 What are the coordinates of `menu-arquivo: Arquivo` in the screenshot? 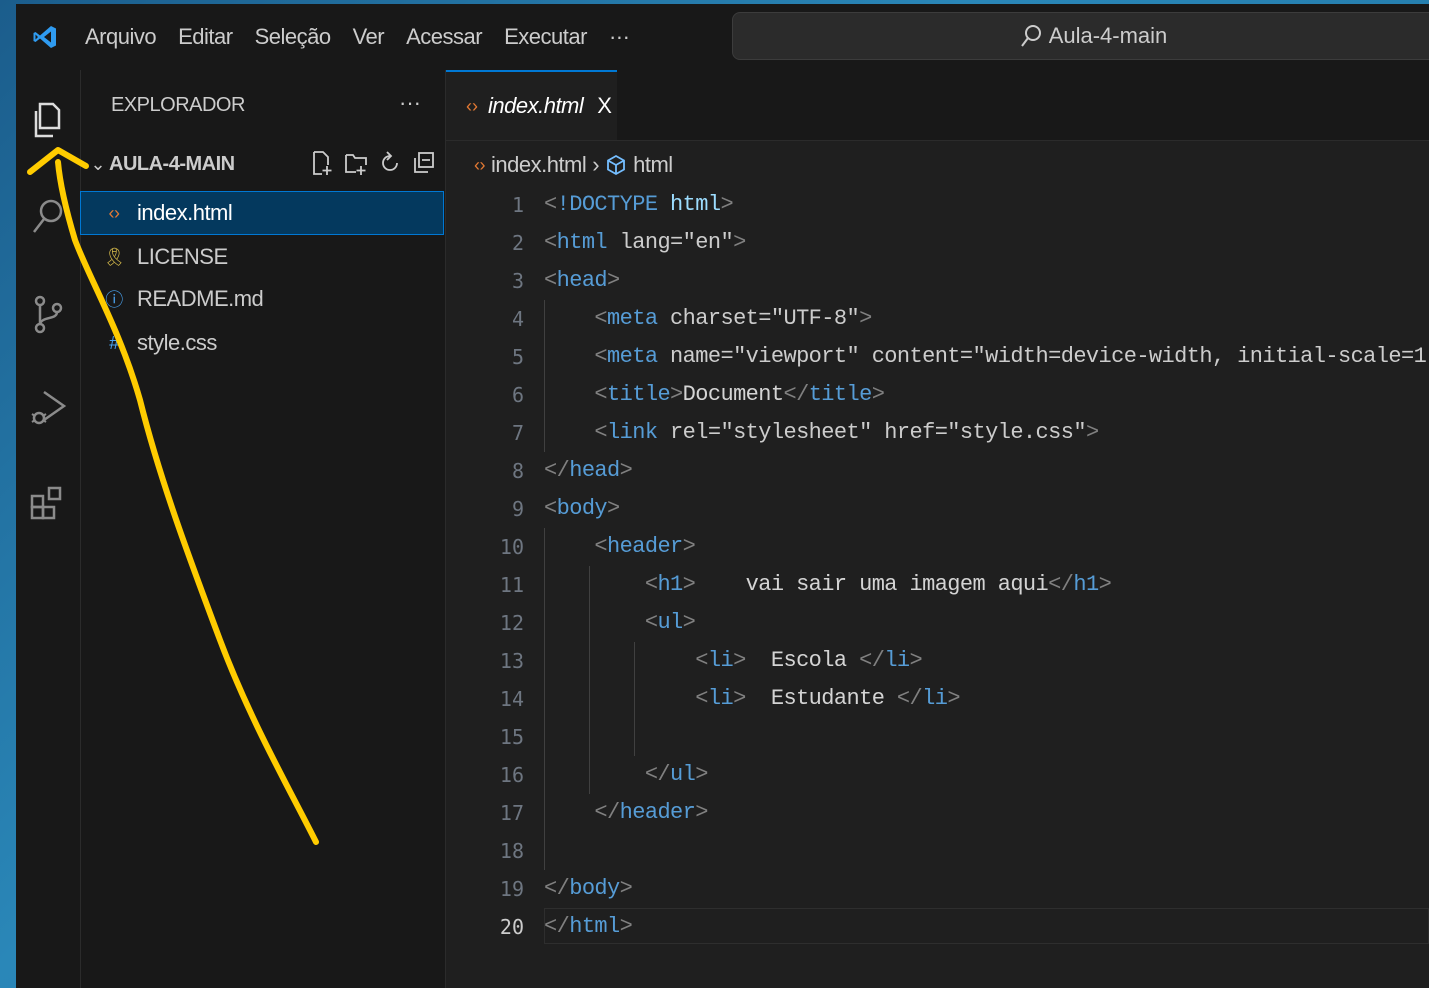 It's located at (120, 37).